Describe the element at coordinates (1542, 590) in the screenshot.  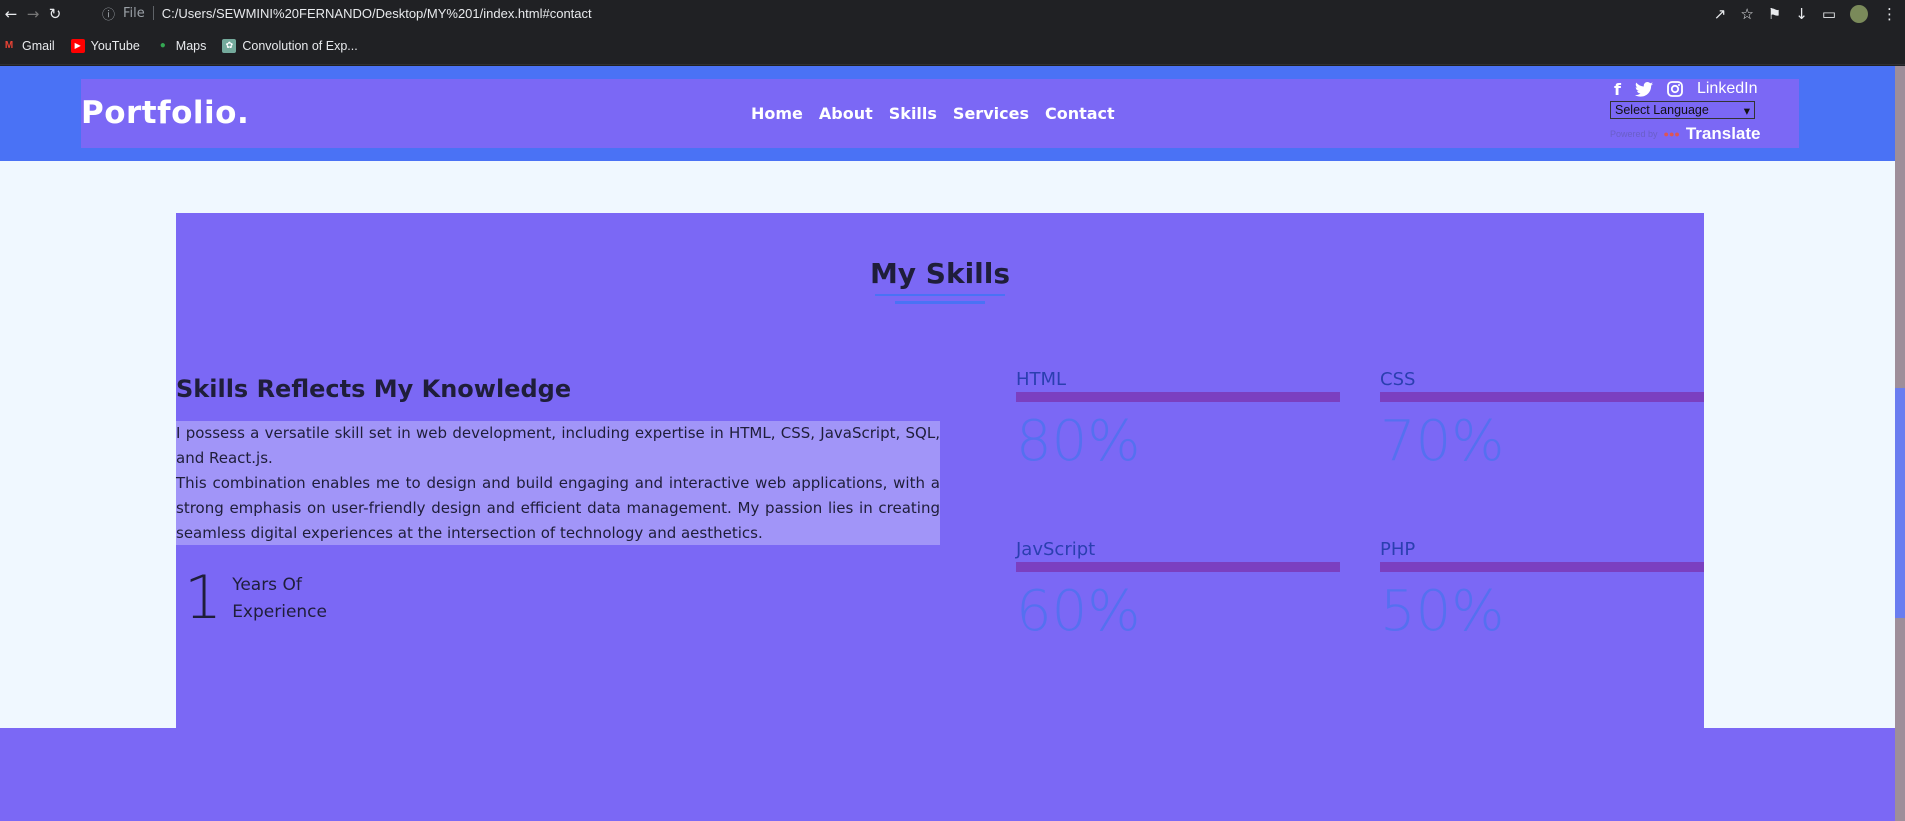
I see `skill-php: PHP 50%` at that location.